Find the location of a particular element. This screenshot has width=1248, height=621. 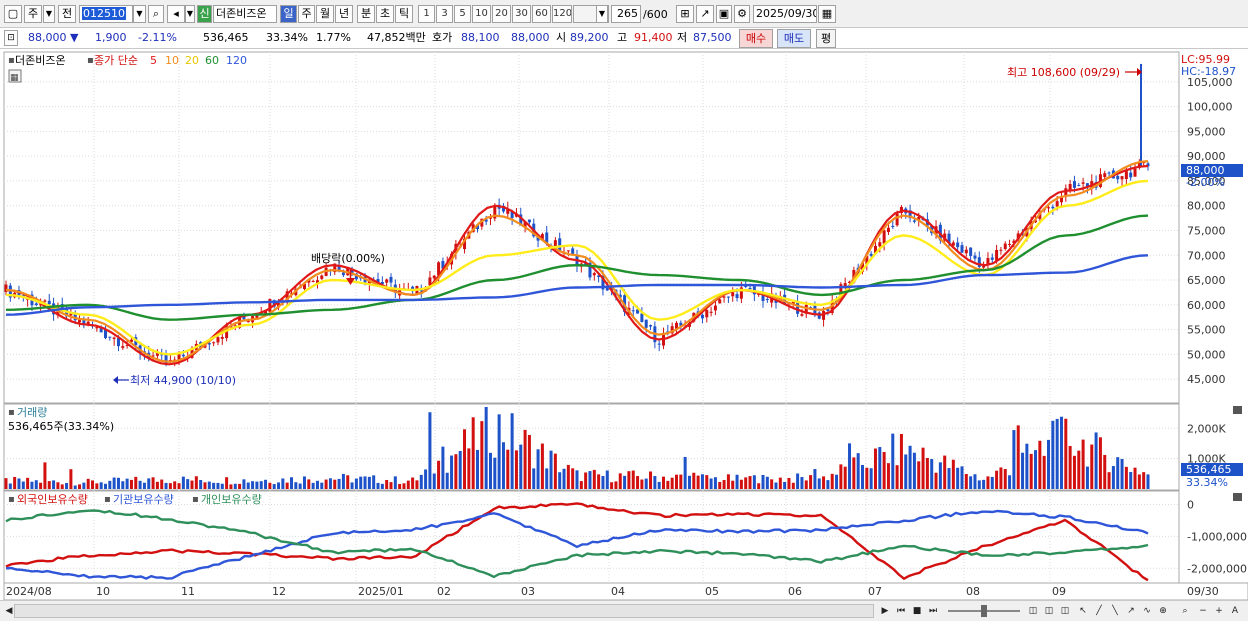

line-tool-icon: ╲ is located at coordinates (1115, 611).